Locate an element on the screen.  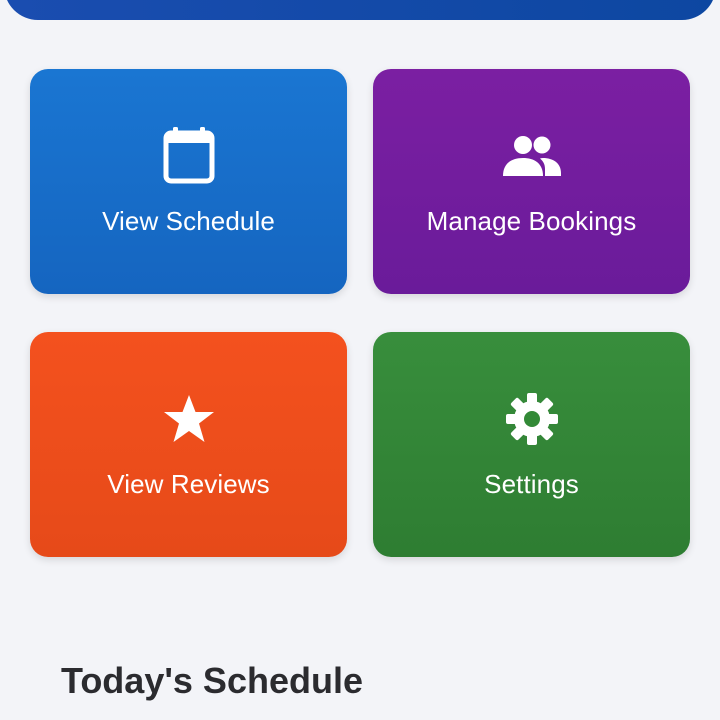
settings-tile: Settings is located at coordinates (531, 444).